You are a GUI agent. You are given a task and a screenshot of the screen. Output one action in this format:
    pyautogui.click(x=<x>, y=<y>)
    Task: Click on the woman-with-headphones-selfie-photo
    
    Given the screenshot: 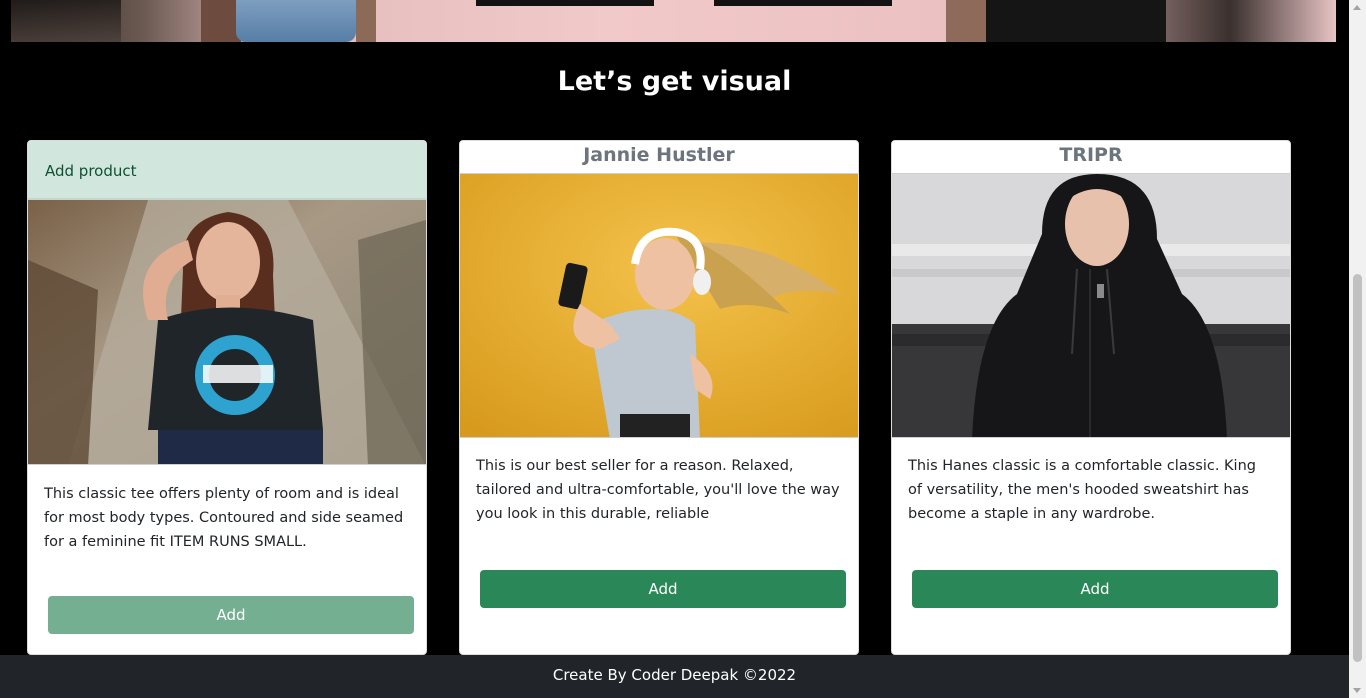 What is the action you would take?
    pyautogui.click(x=659, y=305)
    